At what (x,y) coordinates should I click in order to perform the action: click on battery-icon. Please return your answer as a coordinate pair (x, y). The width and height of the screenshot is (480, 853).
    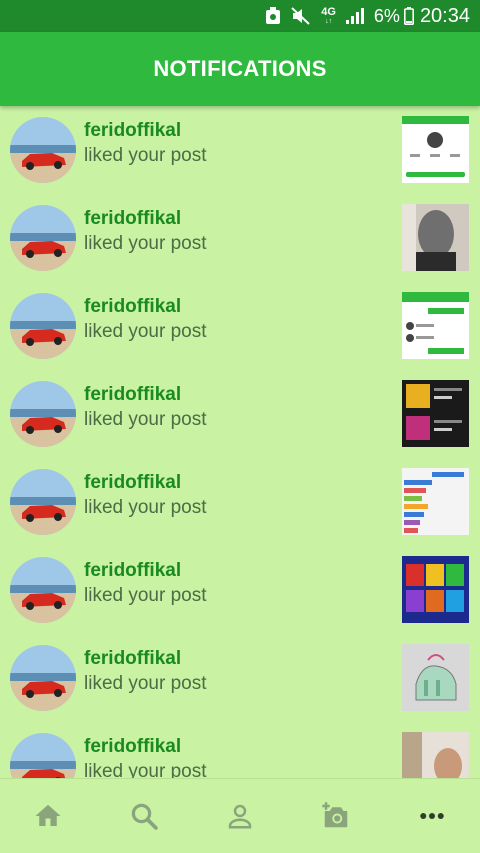
    Looking at the image, I should click on (408, 16).